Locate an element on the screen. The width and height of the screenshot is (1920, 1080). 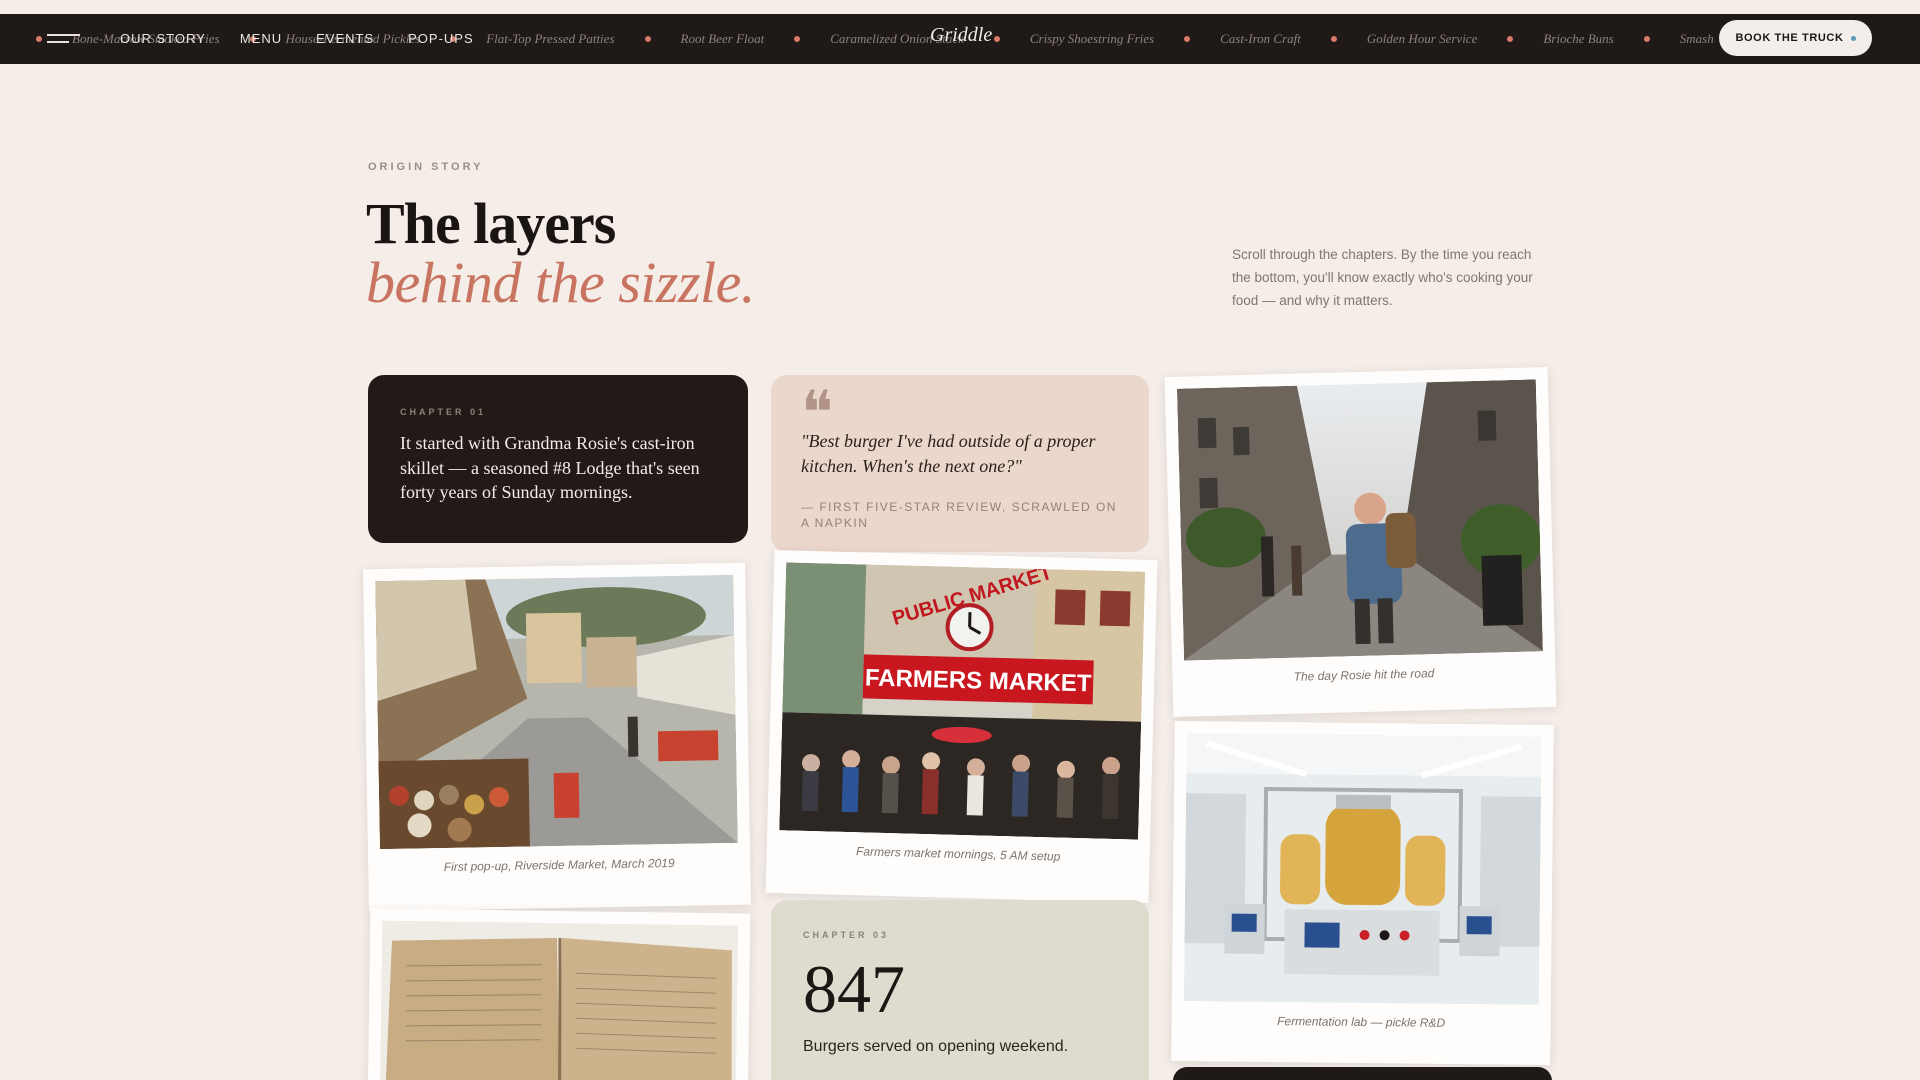
book-the-truck-label: BOOK THE TRUCK is located at coordinates (1789, 38).